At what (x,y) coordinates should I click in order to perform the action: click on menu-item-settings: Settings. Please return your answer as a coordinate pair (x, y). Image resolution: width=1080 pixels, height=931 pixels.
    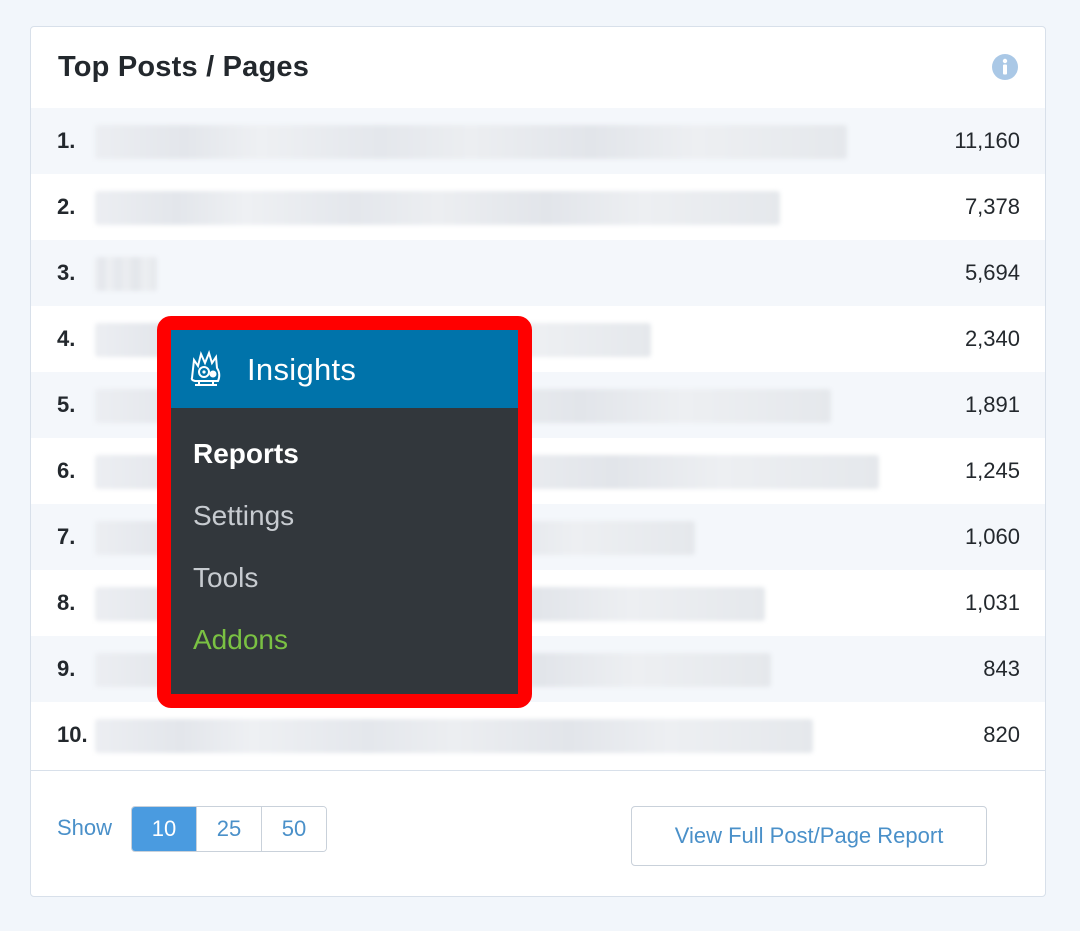
    Looking at the image, I should click on (243, 516).